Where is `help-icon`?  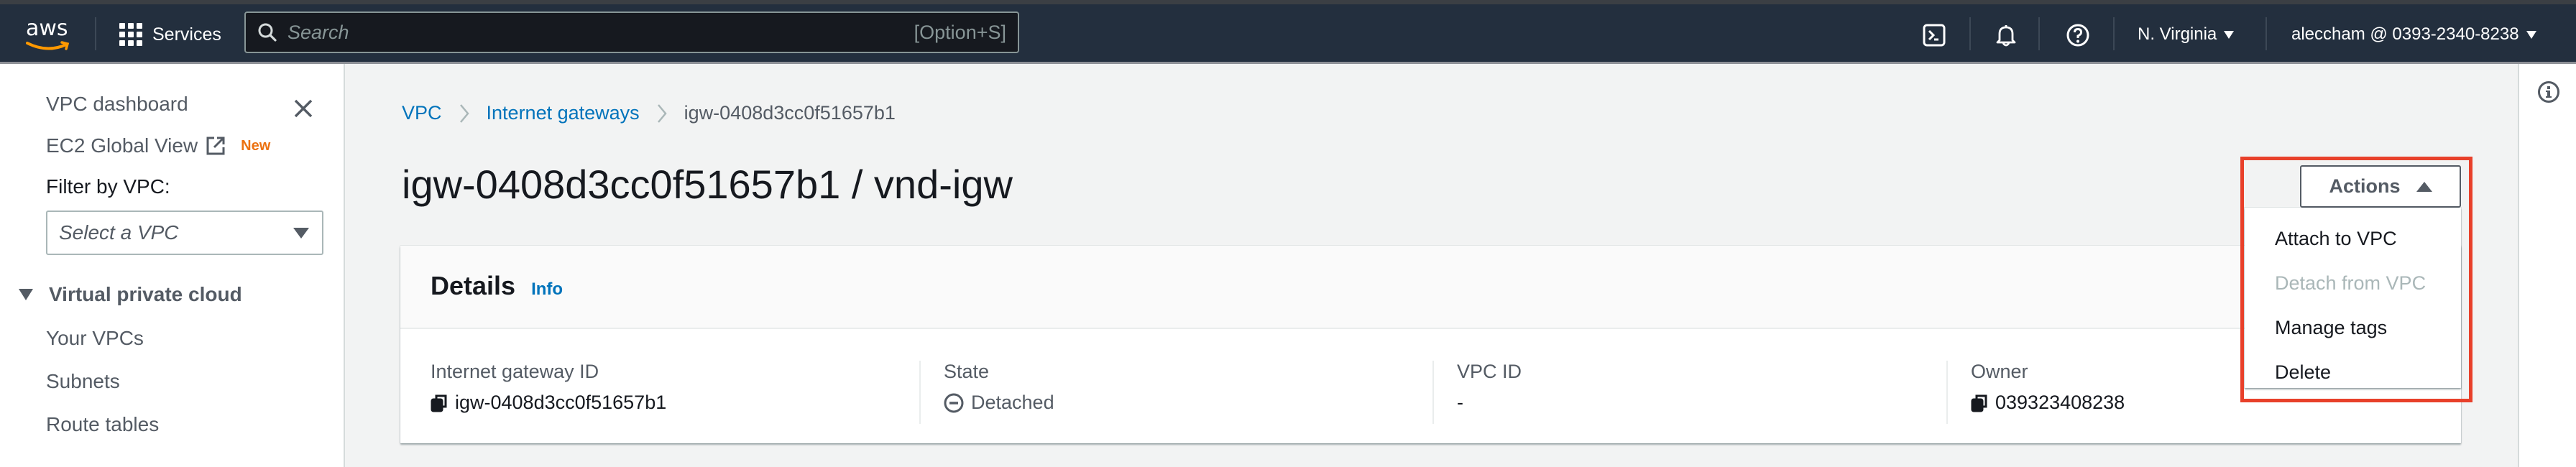
help-icon is located at coordinates (2078, 35).